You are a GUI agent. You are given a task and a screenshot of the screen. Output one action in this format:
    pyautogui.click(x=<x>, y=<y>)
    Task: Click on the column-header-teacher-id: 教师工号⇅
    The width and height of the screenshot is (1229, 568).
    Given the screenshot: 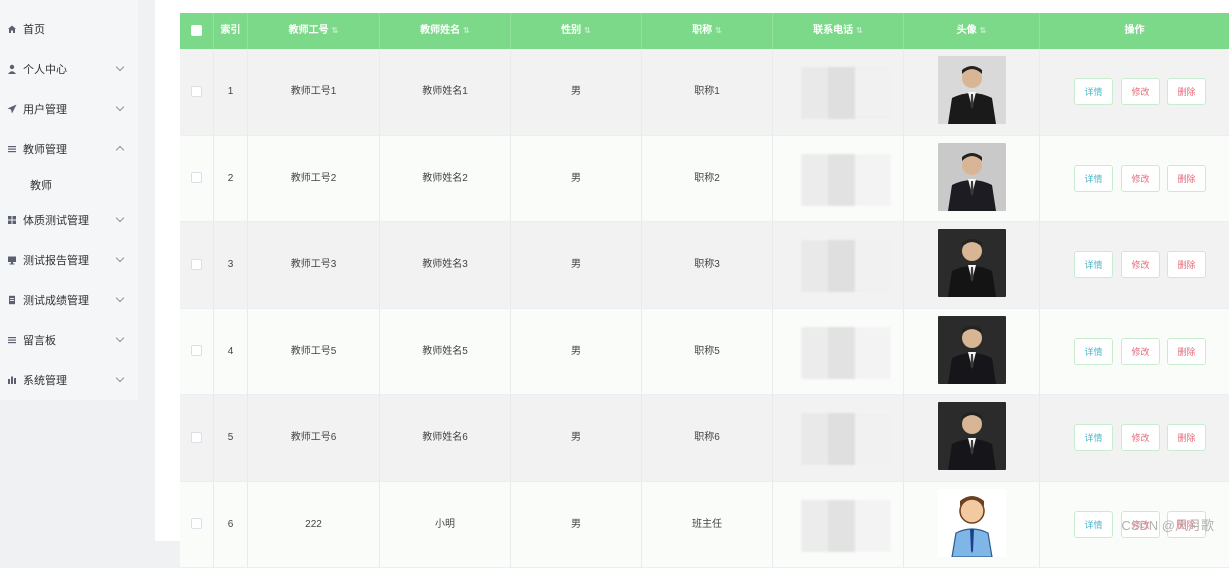 What is the action you would take?
    pyautogui.click(x=314, y=31)
    